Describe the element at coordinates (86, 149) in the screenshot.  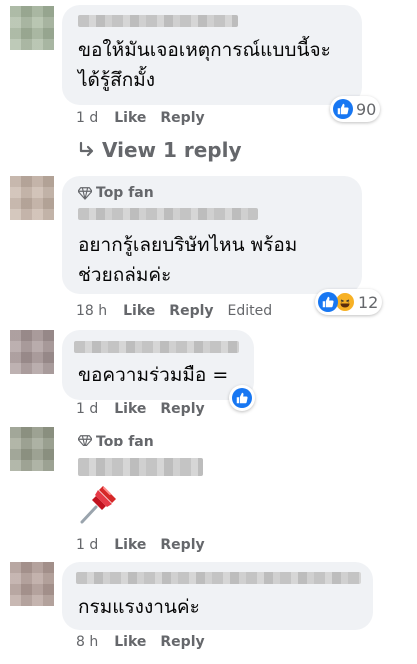
I see `reply-arrow-icon` at that location.